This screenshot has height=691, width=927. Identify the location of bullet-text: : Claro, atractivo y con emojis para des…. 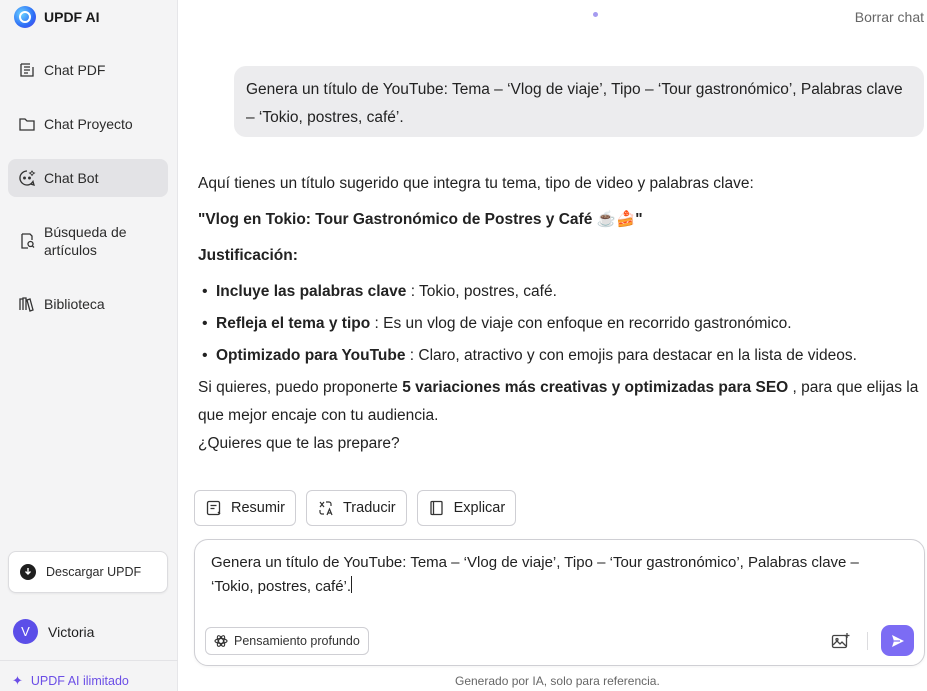
(631, 355).